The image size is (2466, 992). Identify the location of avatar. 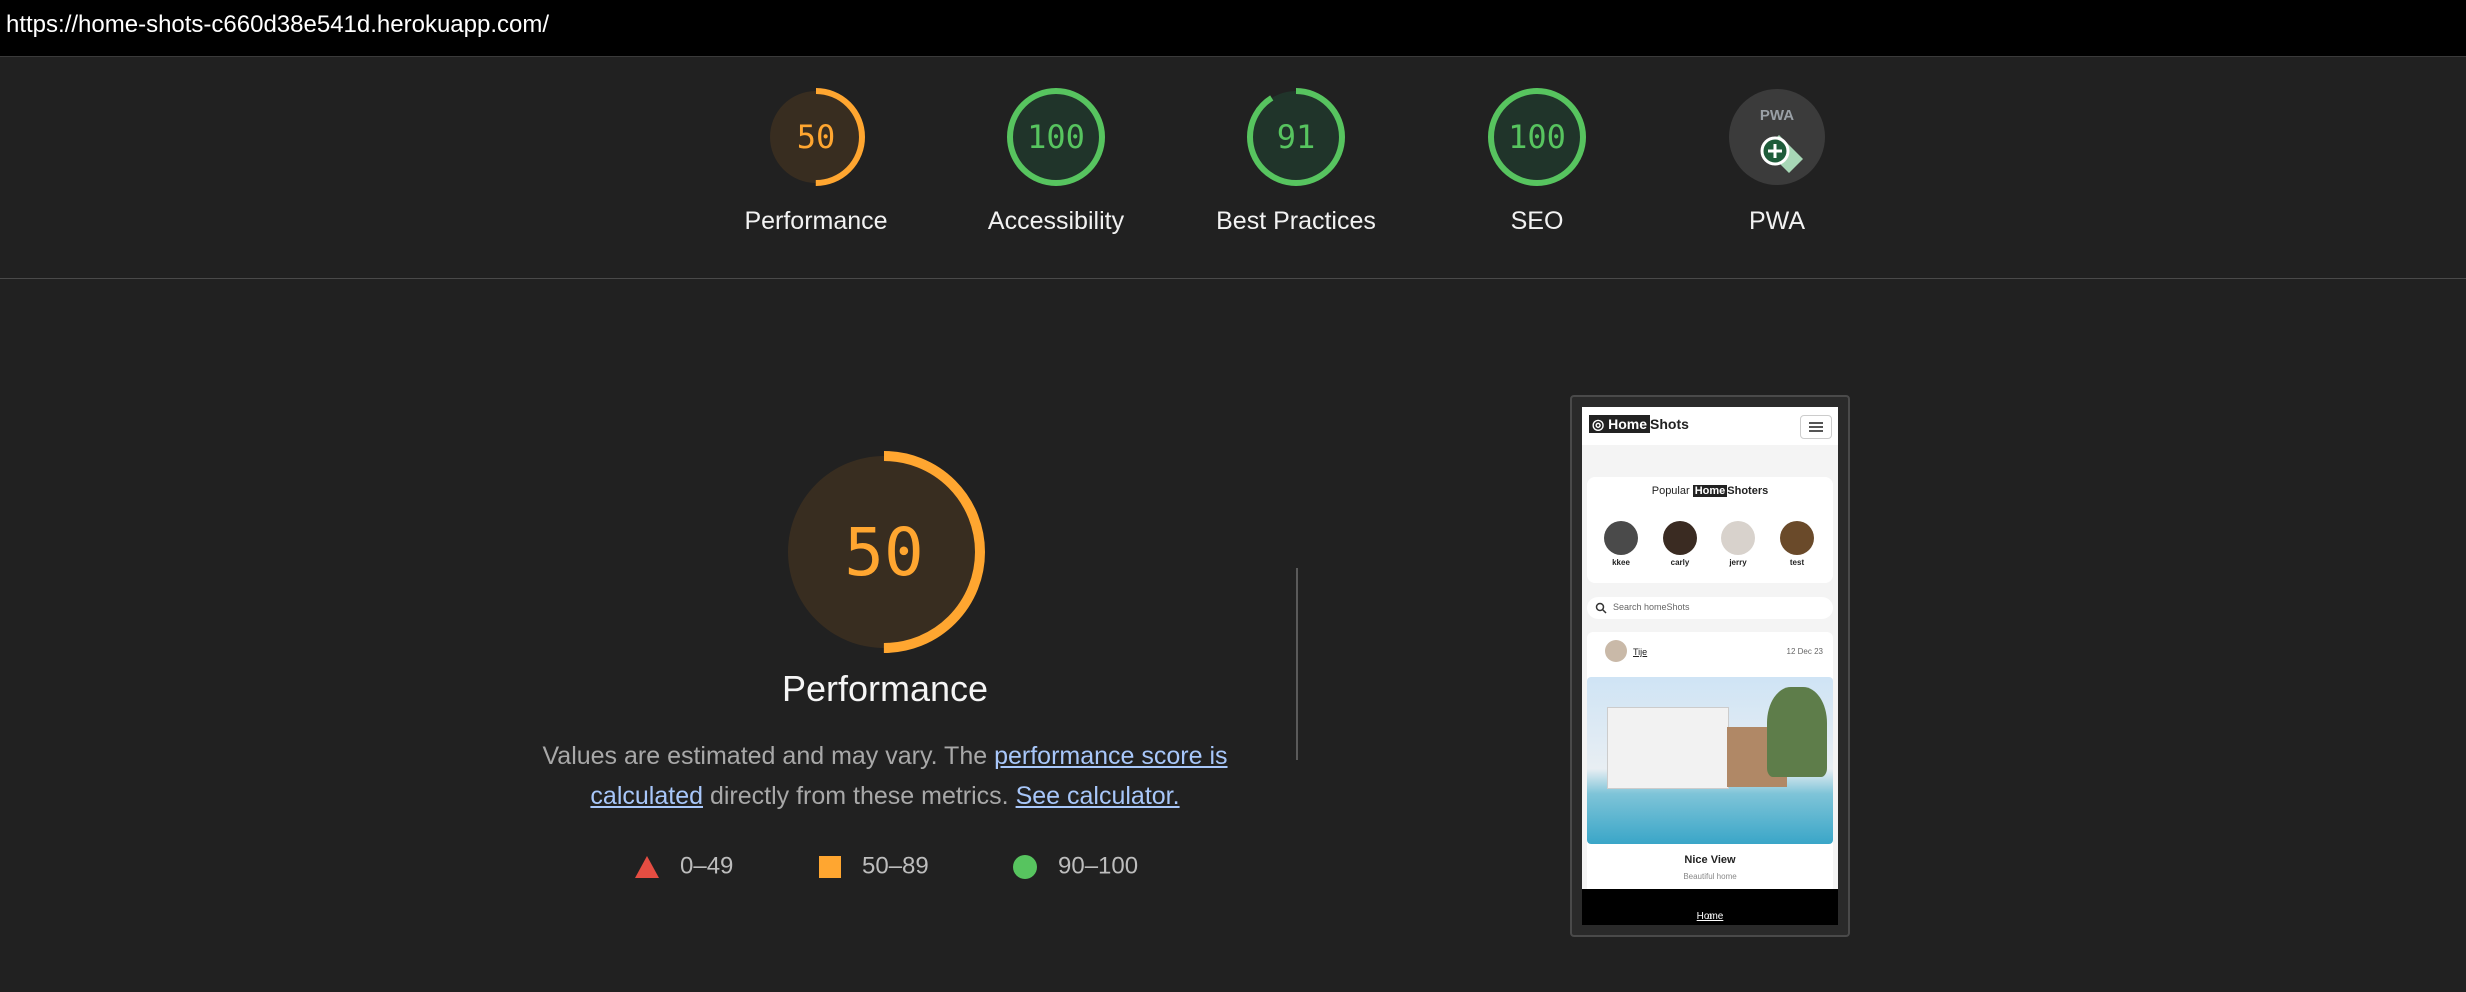
(1616, 651).